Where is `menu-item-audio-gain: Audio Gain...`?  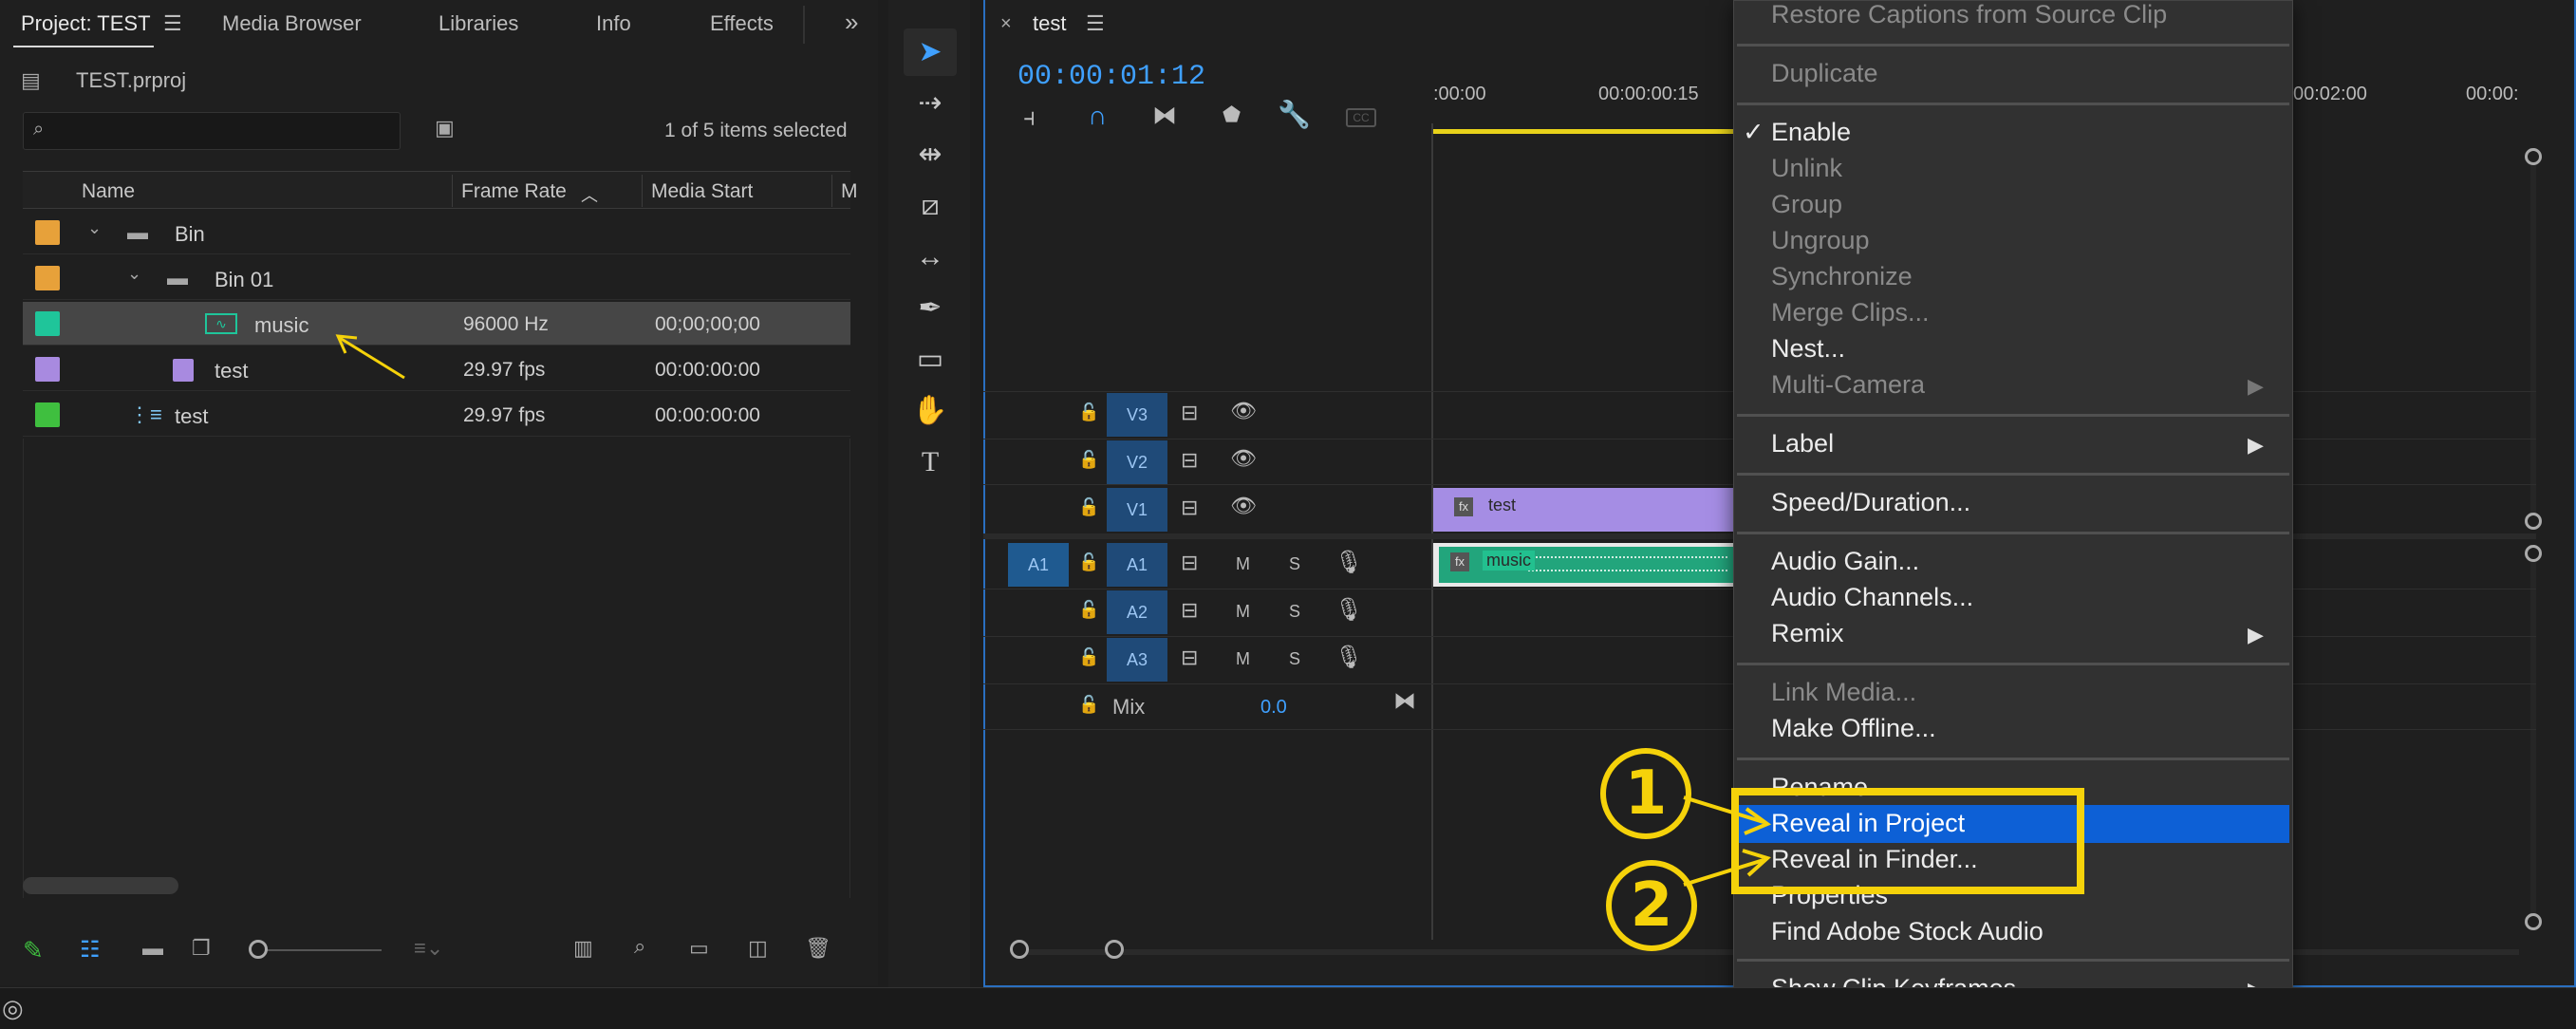
menu-item-audio-gain: Audio Gain... is located at coordinates (1845, 561).